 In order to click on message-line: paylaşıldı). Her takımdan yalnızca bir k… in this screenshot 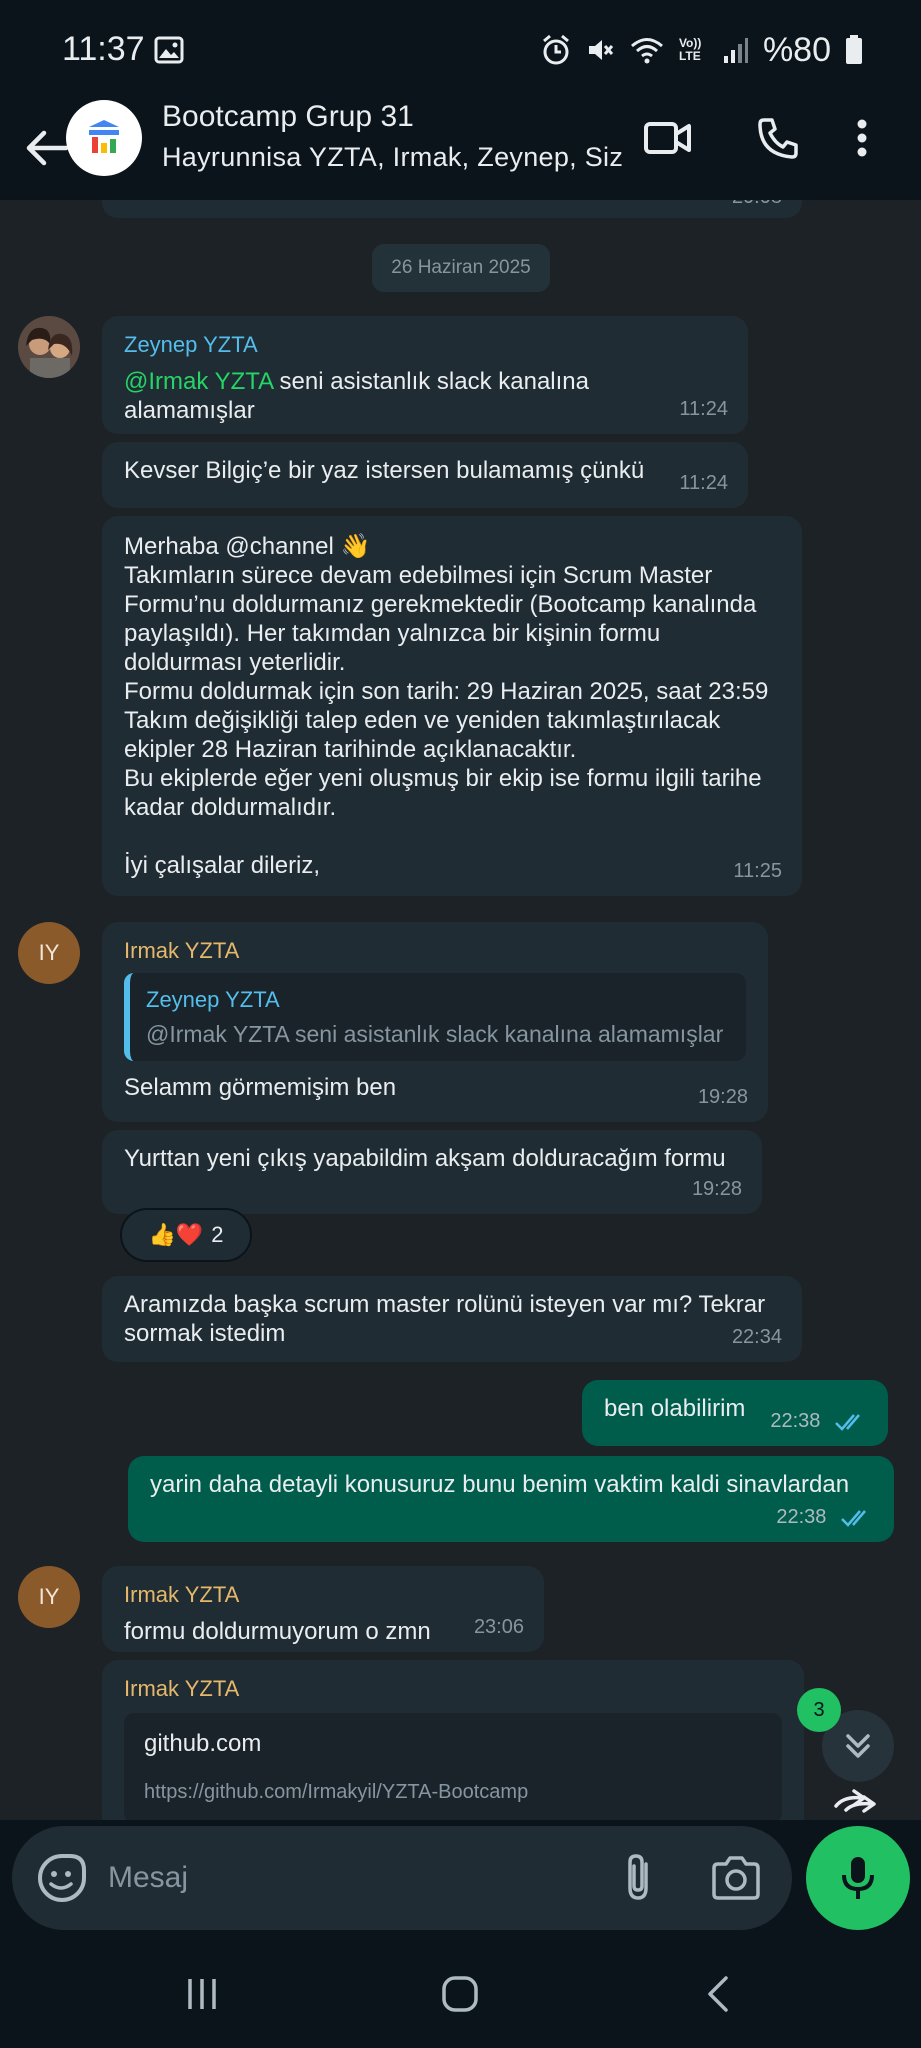, I will do `click(392, 633)`.